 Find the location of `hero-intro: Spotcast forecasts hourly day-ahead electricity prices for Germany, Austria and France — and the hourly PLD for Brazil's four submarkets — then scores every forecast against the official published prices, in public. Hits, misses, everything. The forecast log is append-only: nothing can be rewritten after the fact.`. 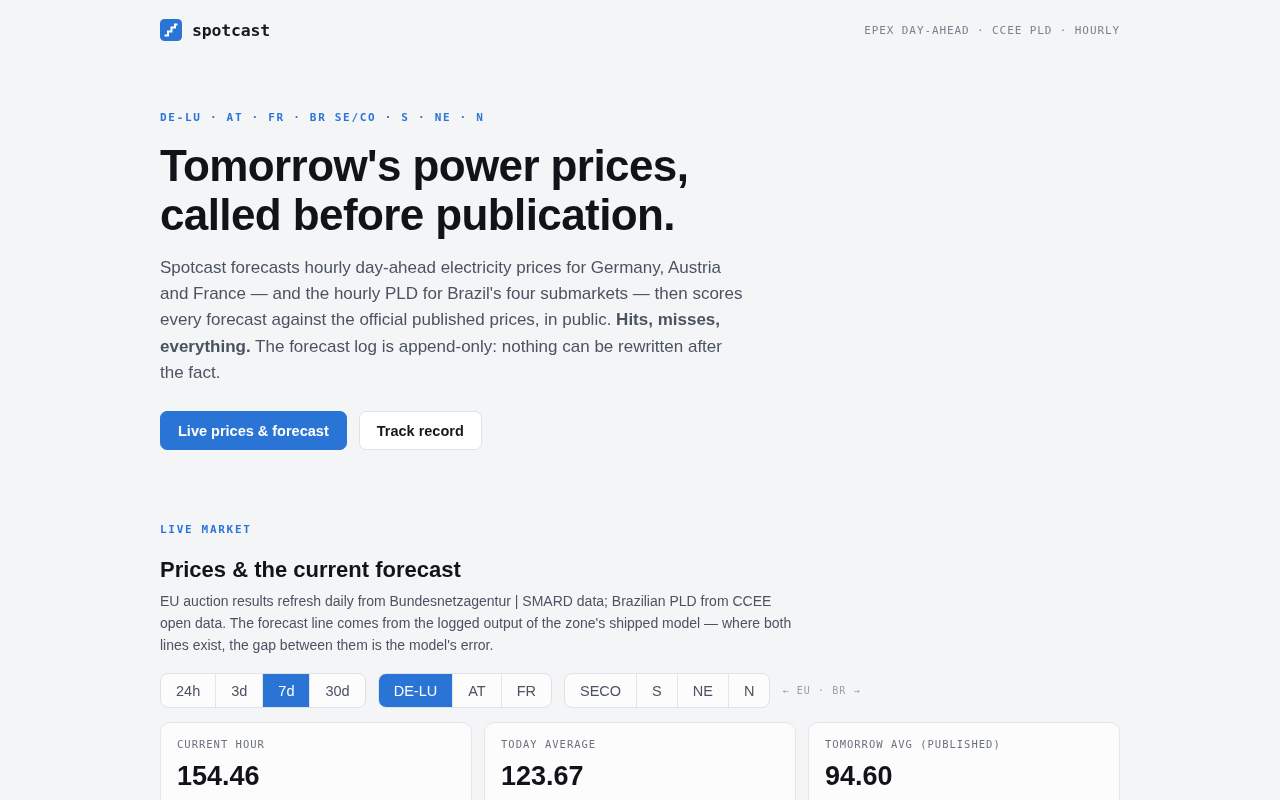

hero-intro: Spotcast forecasts hourly day-ahead electricity prices for Germany, Austria and France — and the hourly PLD for Brazil's four submarkets — then scores every forecast against the official published prices, in public. Hits, misses, everything. The forecast log is append-only: nothing can be rewritten after the fact. is located at coordinates (452, 320).